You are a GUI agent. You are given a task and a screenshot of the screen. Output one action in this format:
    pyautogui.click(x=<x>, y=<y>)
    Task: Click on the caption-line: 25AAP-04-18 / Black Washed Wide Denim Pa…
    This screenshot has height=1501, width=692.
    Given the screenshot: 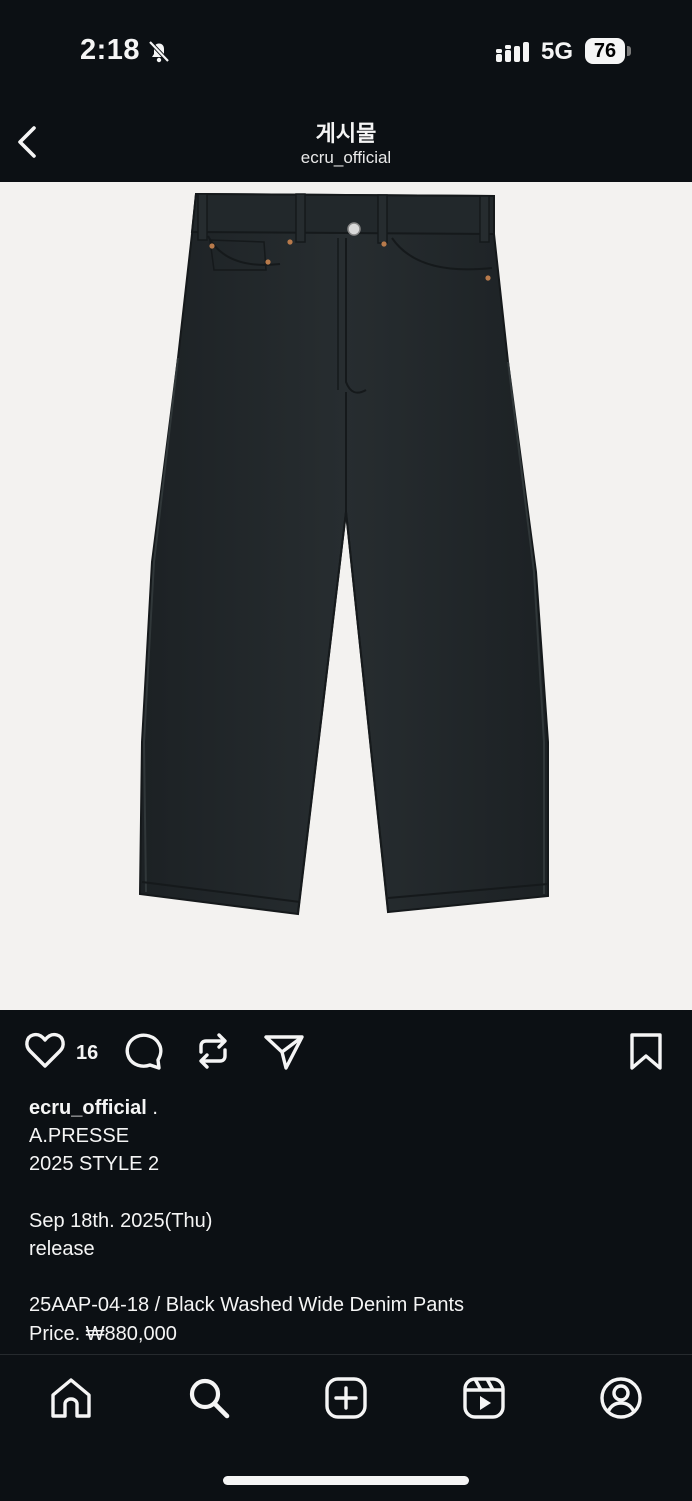 What is the action you would take?
    pyautogui.click(x=247, y=1305)
    